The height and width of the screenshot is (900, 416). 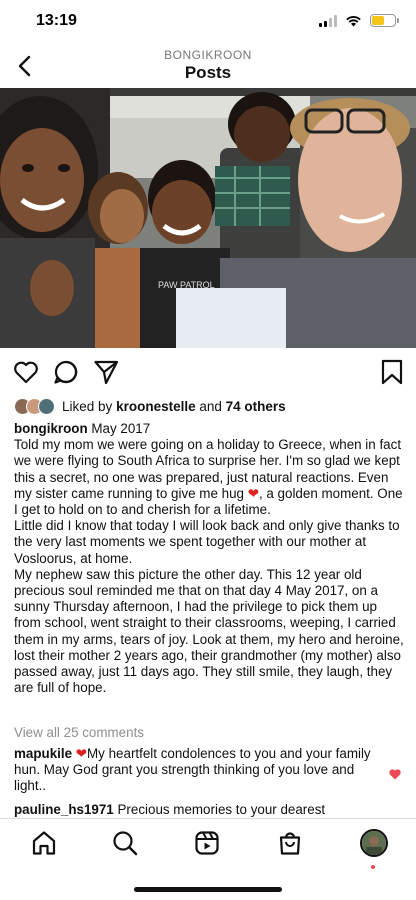 I want to click on liker-username: kroonestelle, so click(x=156, y=406).